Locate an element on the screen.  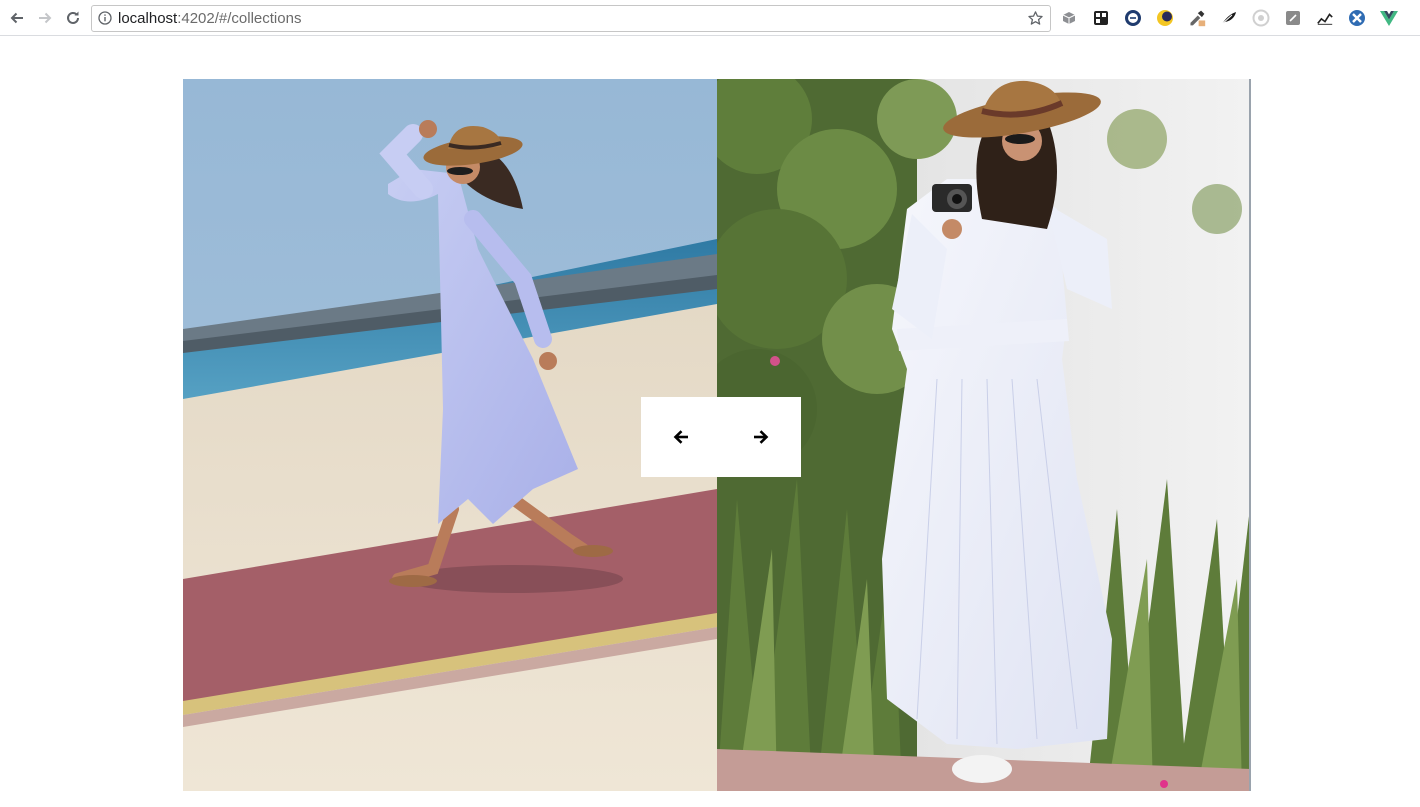
extension-chrome is located at coordinates (1261, 18).